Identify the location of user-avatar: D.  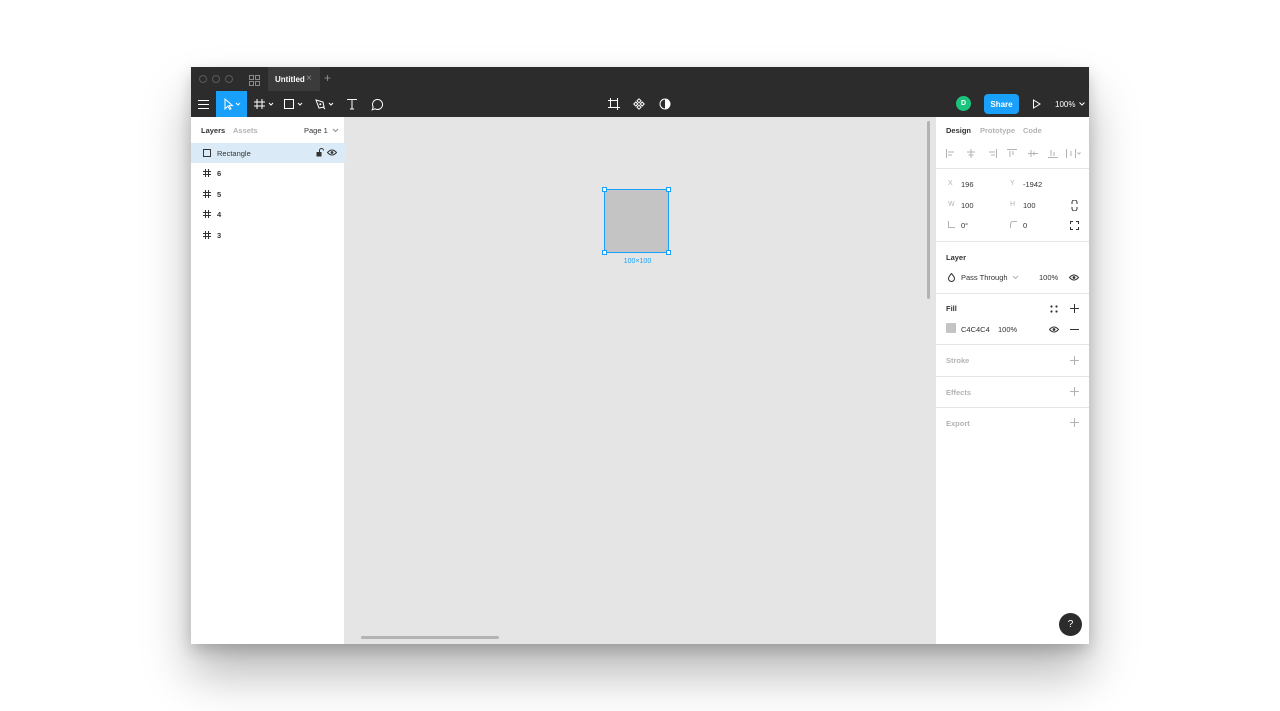
(963, 103).